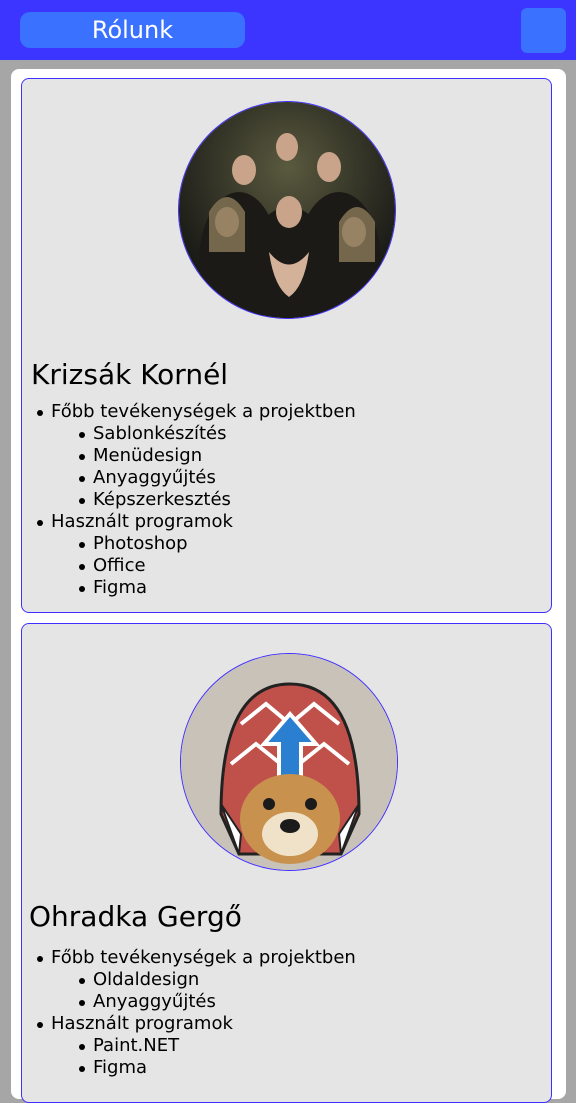 Image resolution: width=576 pixels, height=1103 pixels. Describe the element at coordinates (203, 544) in the screenshot. I see `list-item: Photoshop` at that location.